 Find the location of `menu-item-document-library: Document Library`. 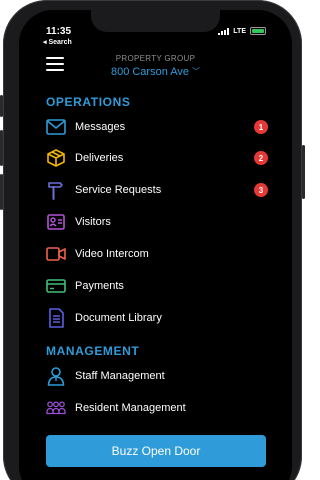

menu-item-document-library: Document Library is located at coordinates (157, 318).